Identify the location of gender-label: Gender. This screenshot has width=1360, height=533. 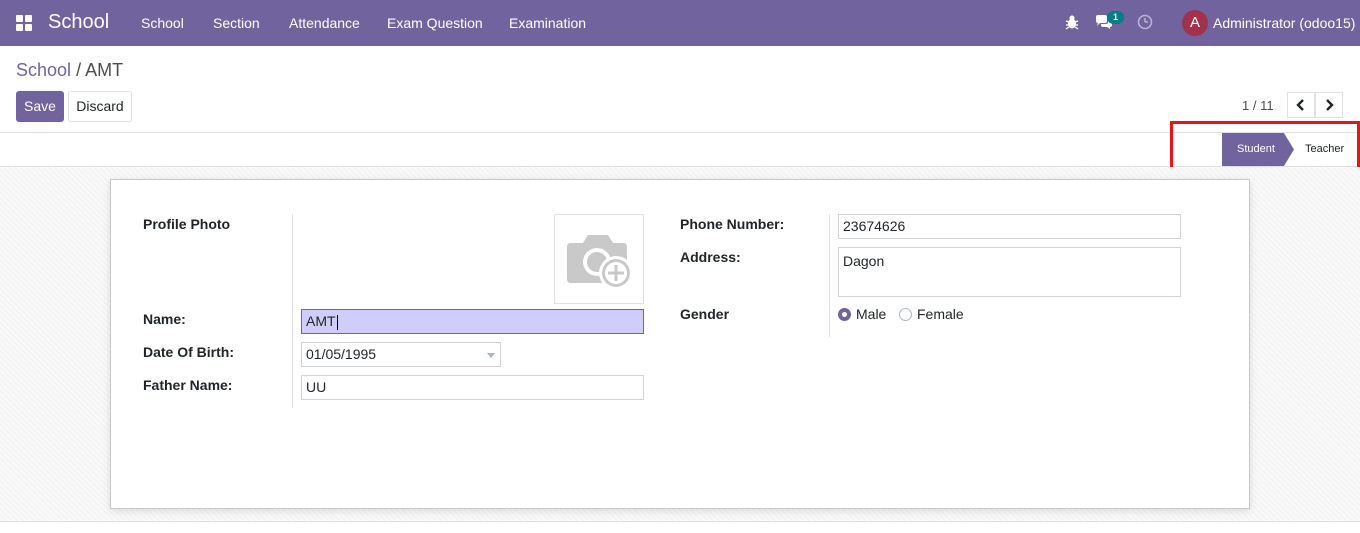
(705, 314).